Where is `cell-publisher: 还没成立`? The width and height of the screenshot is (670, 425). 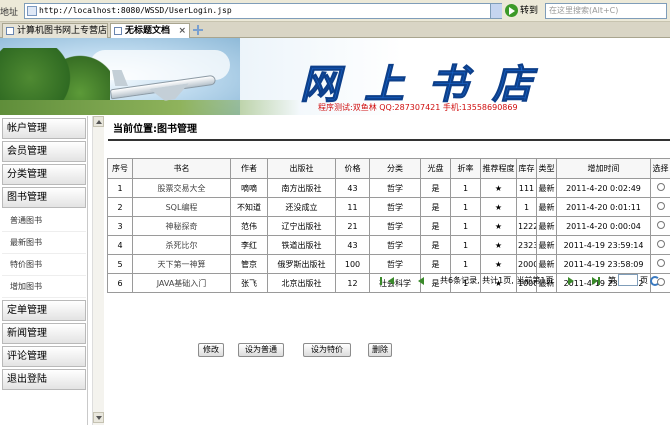 cell-publisher: 还没成立 is located at coordinates (301, 207).